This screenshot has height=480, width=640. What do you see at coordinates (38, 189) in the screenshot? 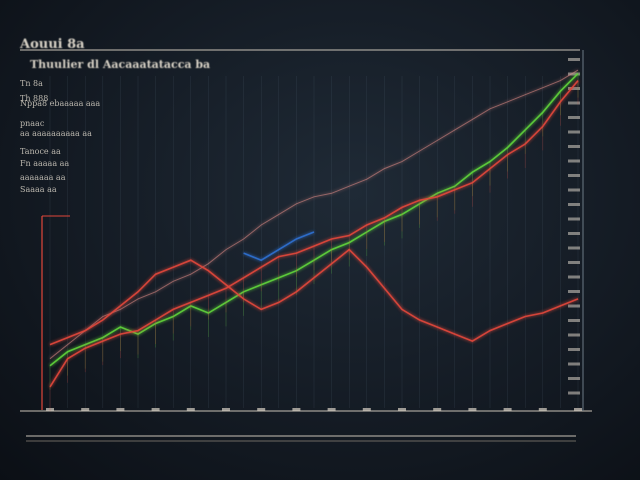
I see `side-note: Saaaa aa` at bounding box center [38, 189].